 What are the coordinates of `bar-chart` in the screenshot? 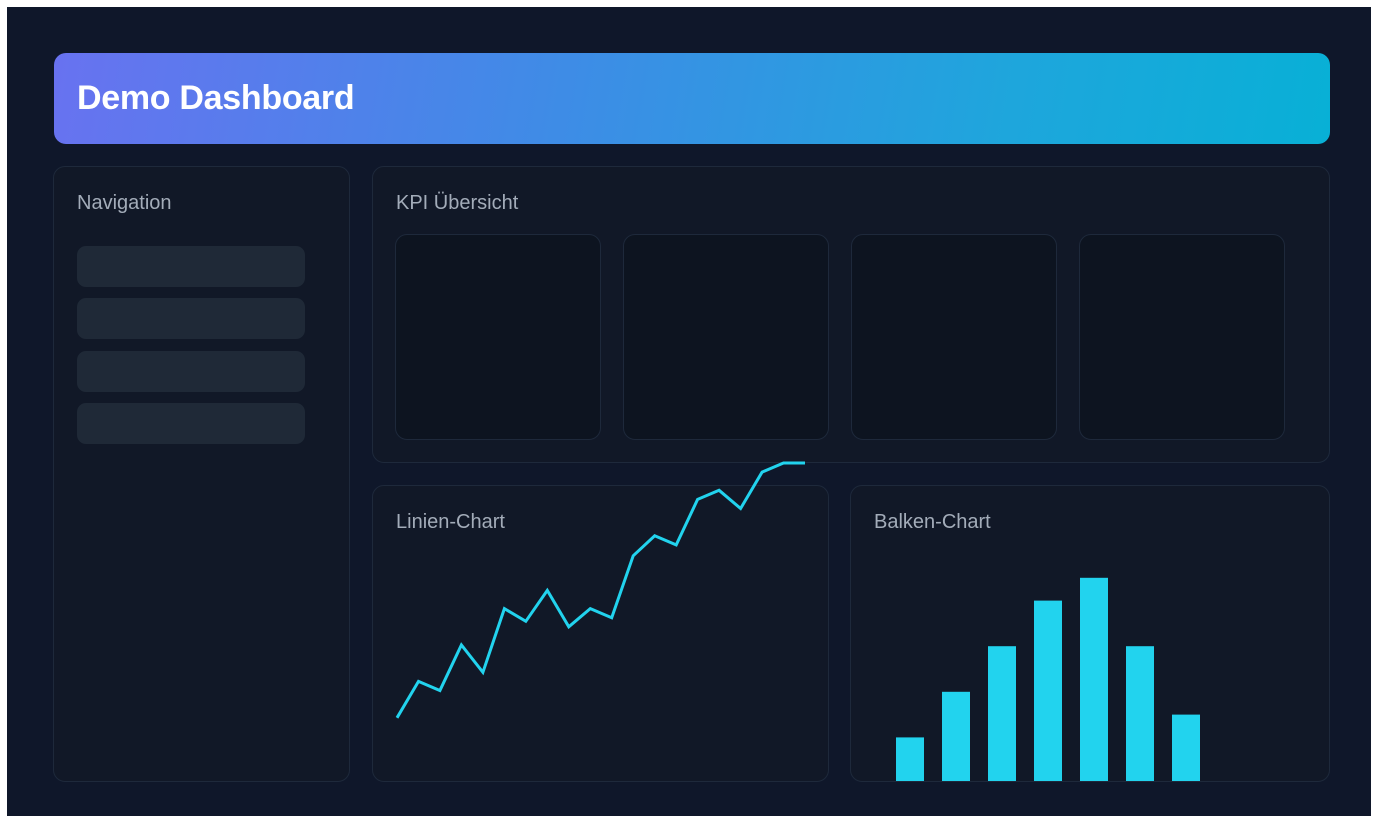 It's located at (1048, 679).